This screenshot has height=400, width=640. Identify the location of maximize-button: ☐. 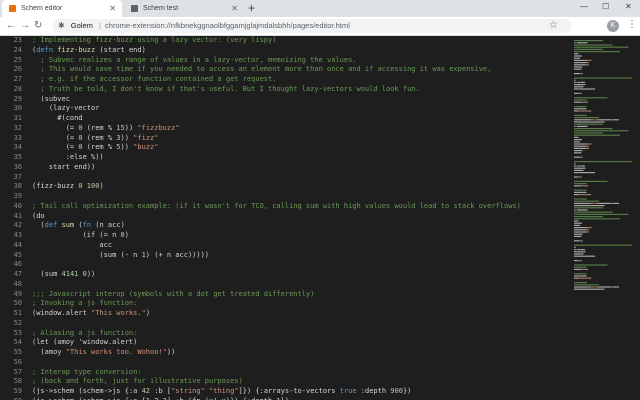
(605, 6).